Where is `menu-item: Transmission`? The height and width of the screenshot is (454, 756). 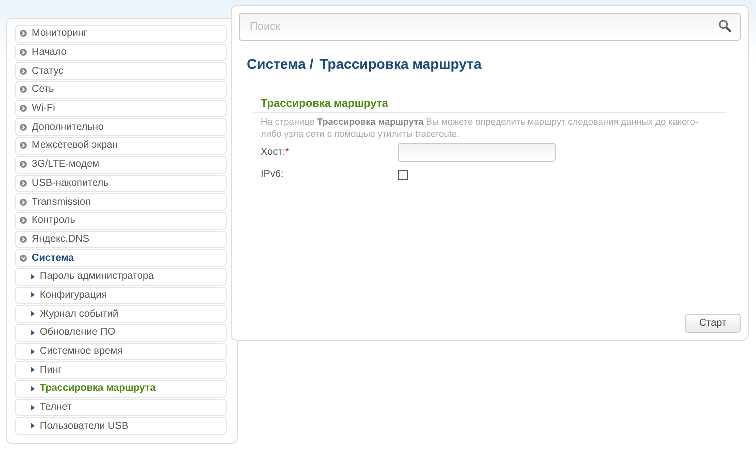
menu-item: Transmission is located at coordinates (121, 202).